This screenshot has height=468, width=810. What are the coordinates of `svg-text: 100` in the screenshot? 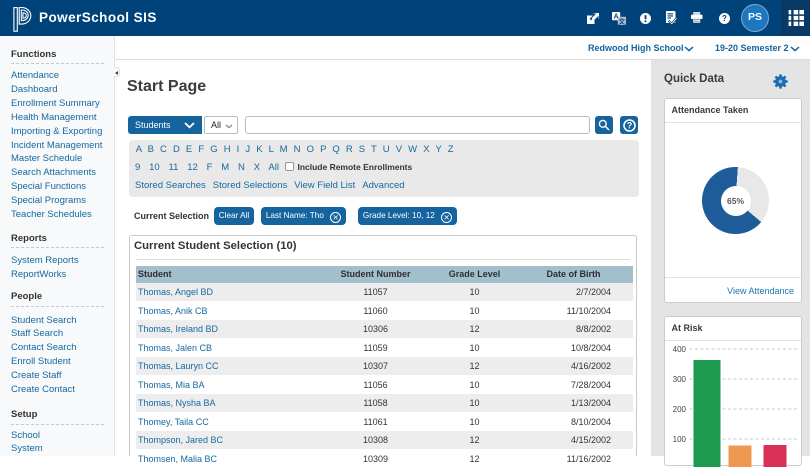 It's located at (679, 439).